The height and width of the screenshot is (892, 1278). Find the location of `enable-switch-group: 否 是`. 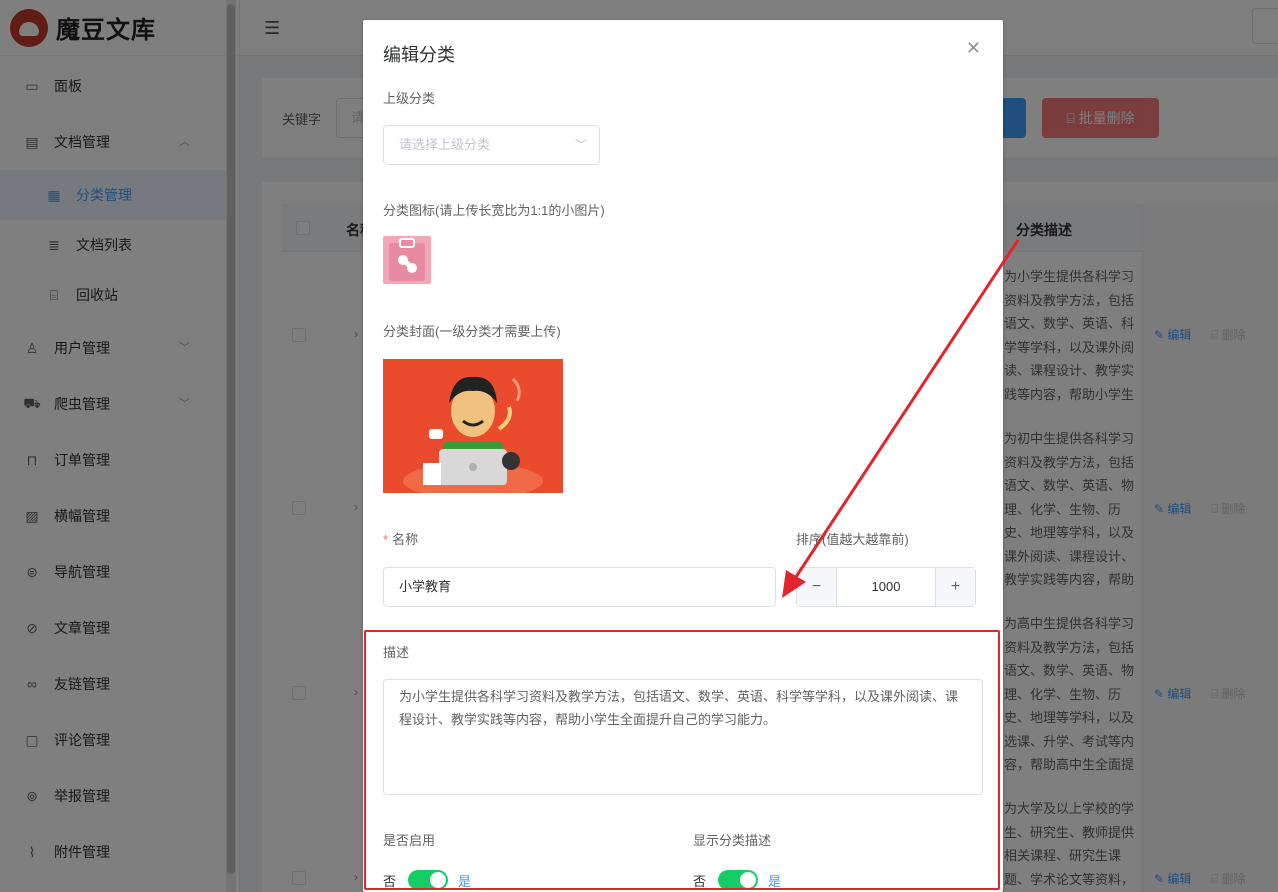

enable-switch-group: 否 是 is located at coordinates (427, 880).